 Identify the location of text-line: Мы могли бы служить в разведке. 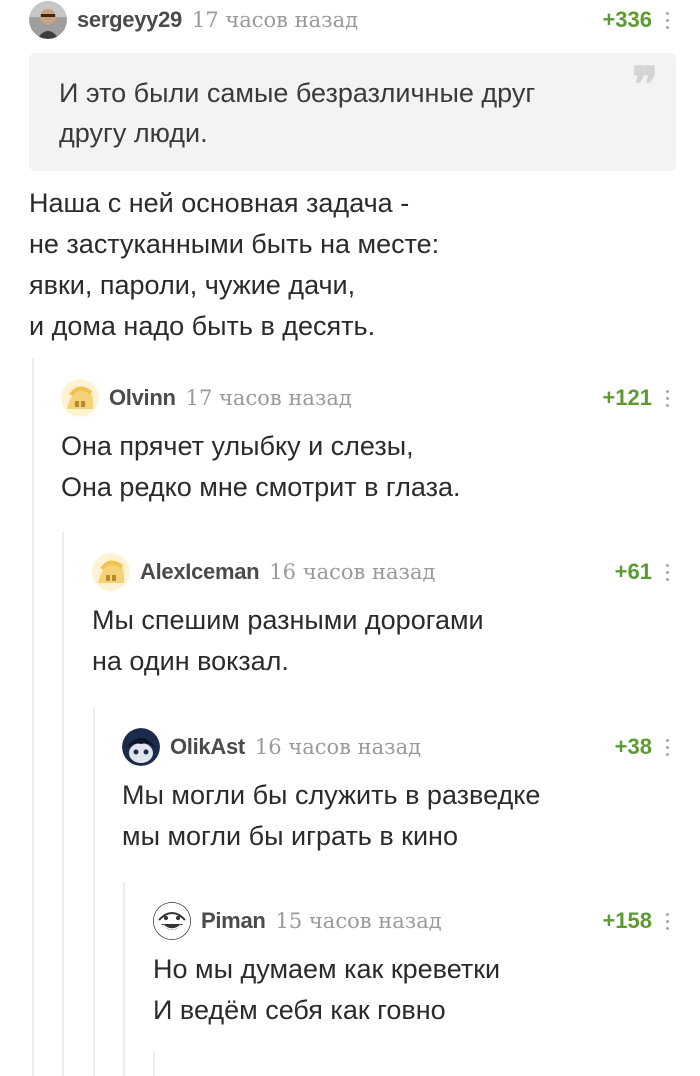
(331, 795).